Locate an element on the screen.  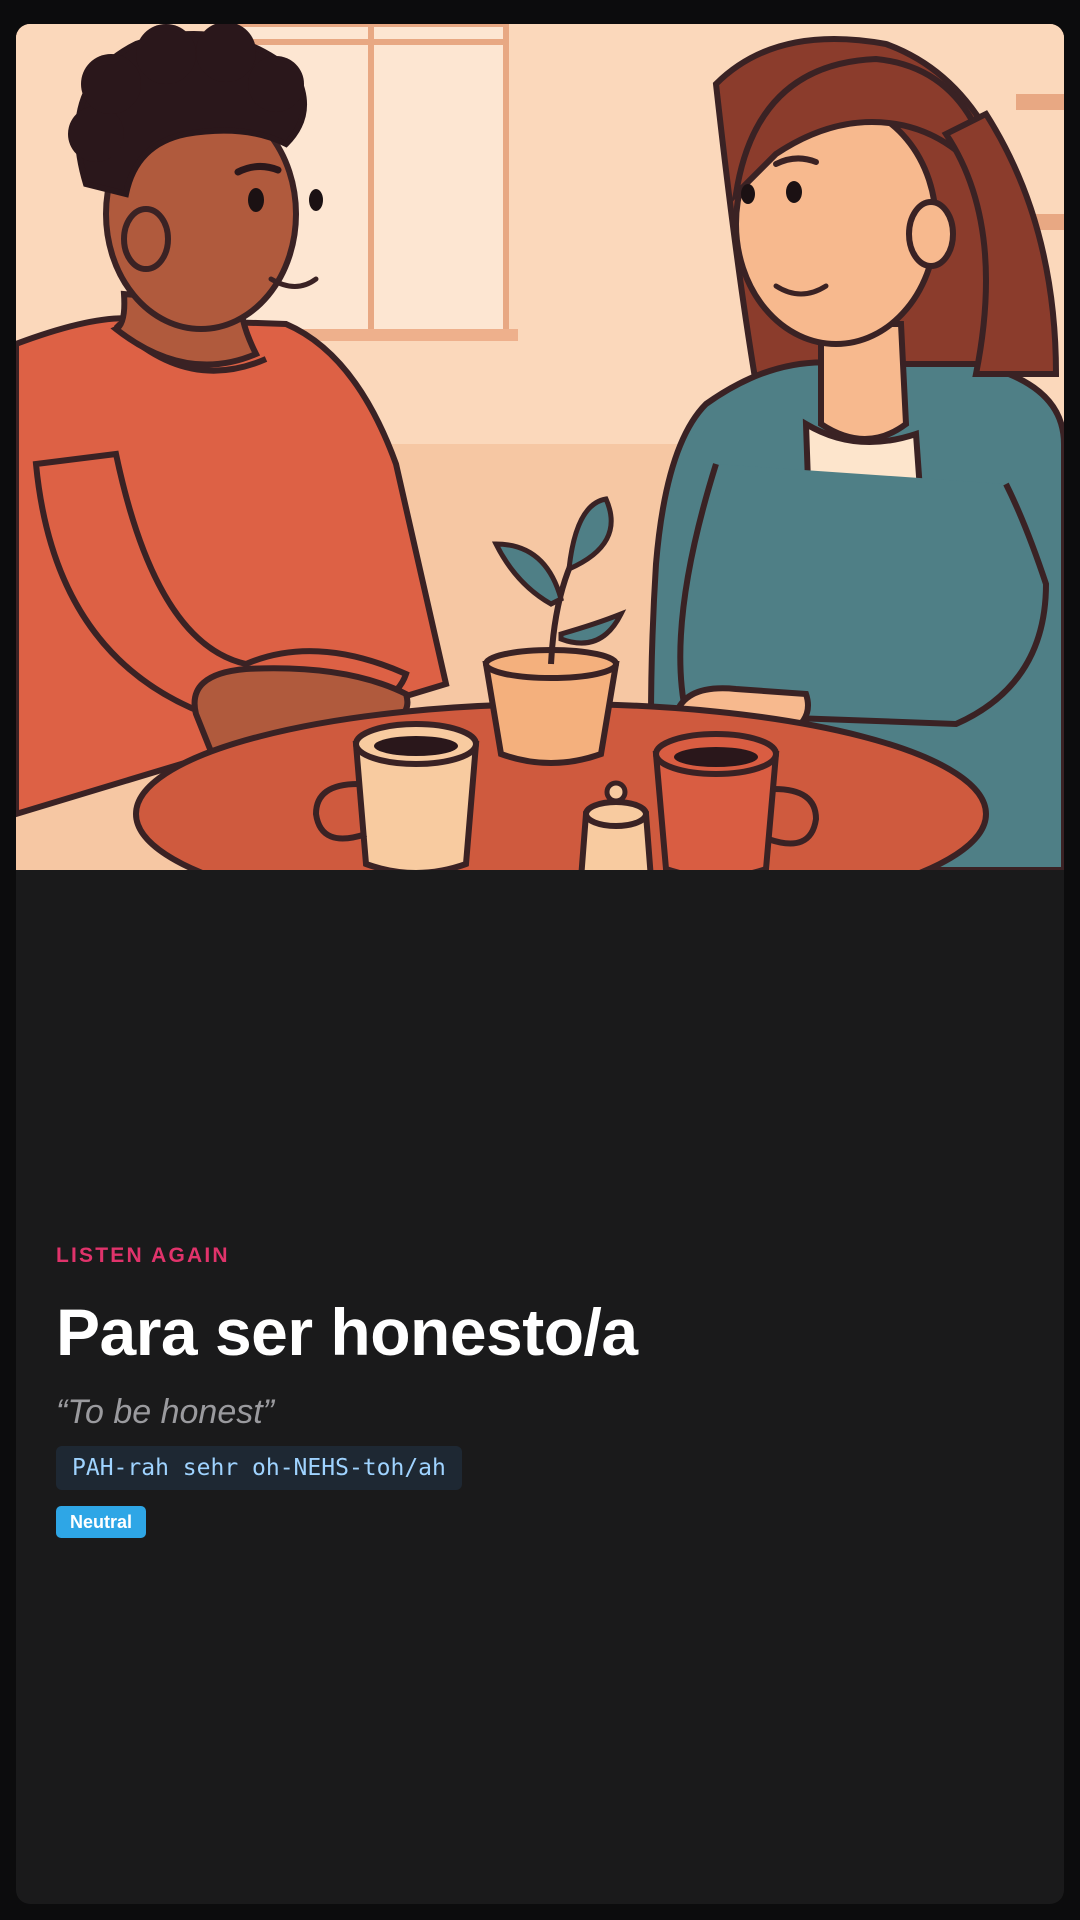
register-tag: Neutral is located at coordinates (101, 1522).